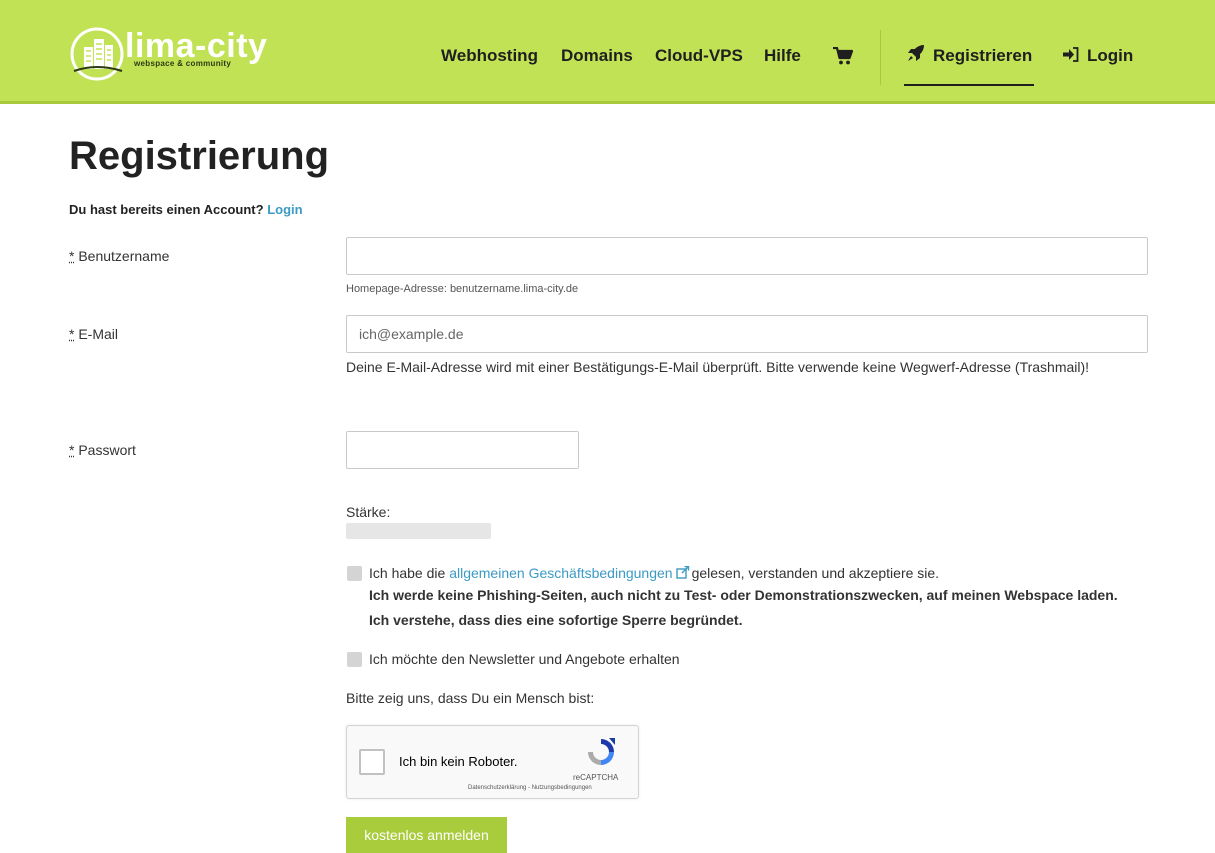  Describe the element at coordinates (747, 334) in the screenshot. I see `email-input` at that location.